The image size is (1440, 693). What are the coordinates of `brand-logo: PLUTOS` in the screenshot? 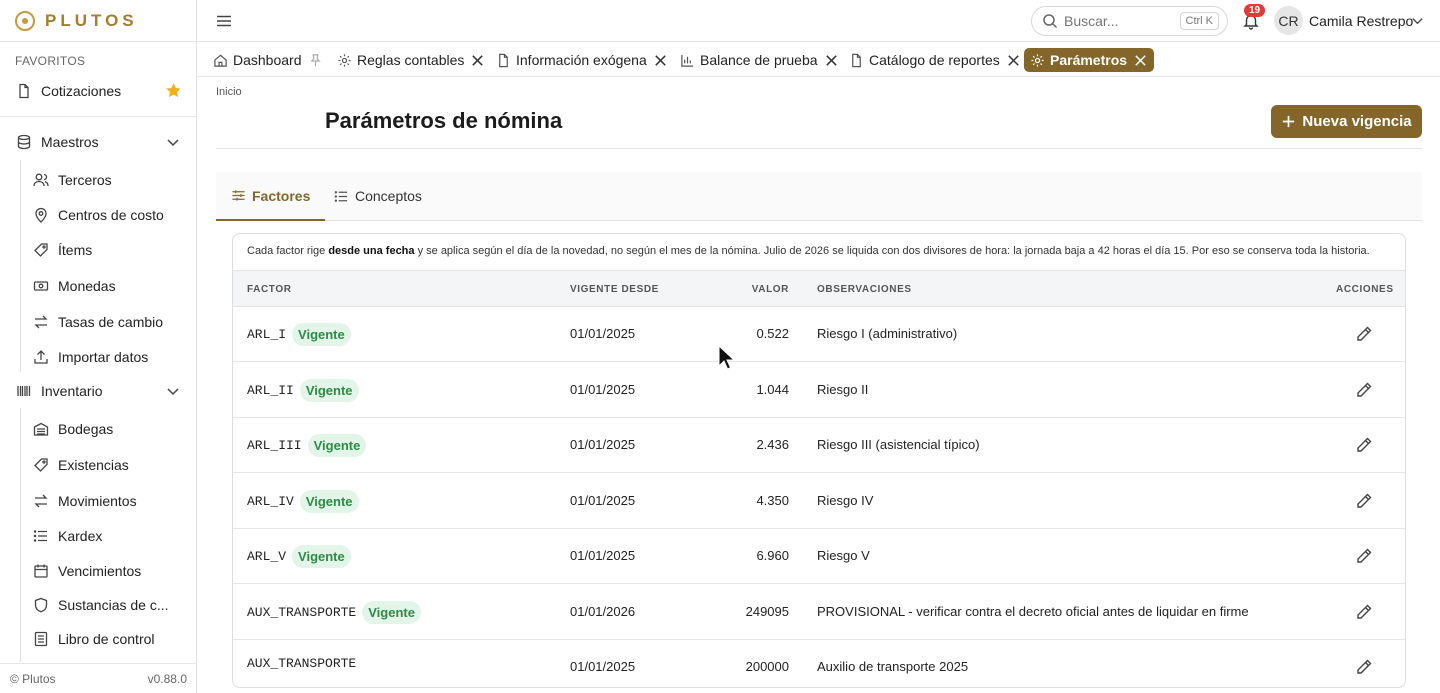 It's located at (98, 21).